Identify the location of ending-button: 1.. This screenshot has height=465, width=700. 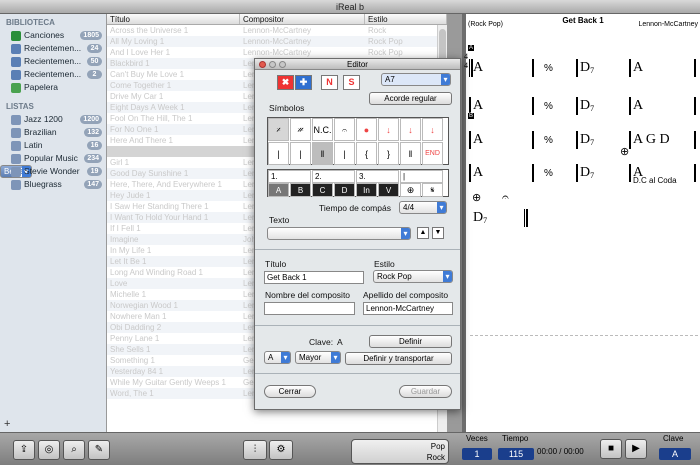
(289, 176).